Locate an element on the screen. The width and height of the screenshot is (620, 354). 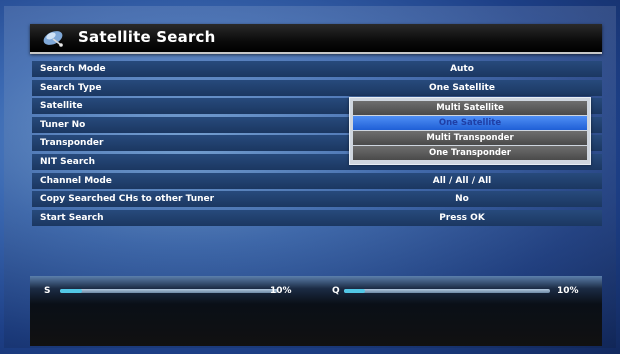
signal-strength-bar is located at coordinates (169, 291).